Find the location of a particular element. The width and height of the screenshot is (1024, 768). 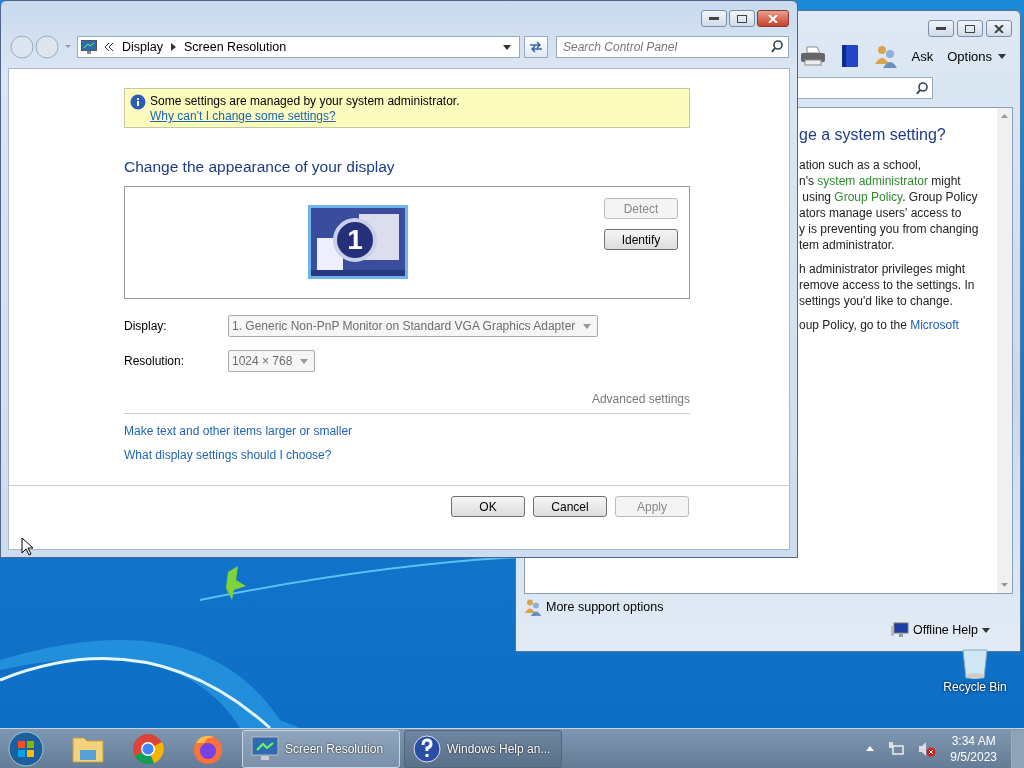

monitor-button: Identify is located at coordinates (641, 239).